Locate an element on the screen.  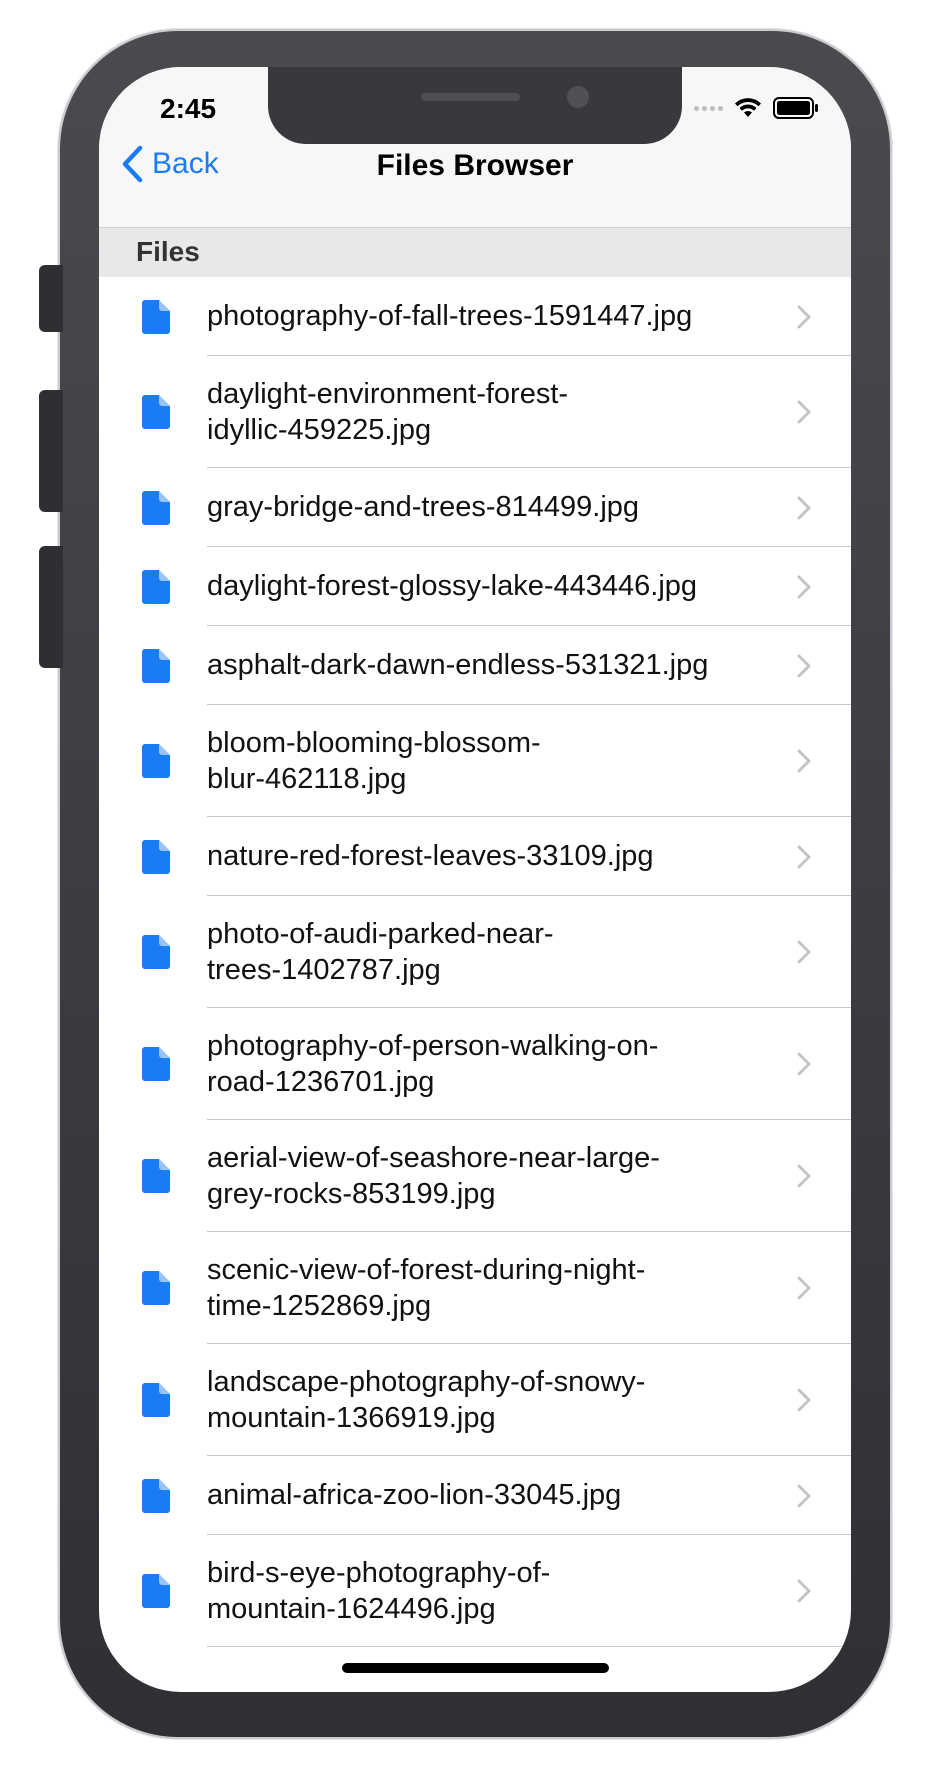
file-row: asphalt-dark-dawn-endless-531321.jpg is located at coordinates (475, 665).